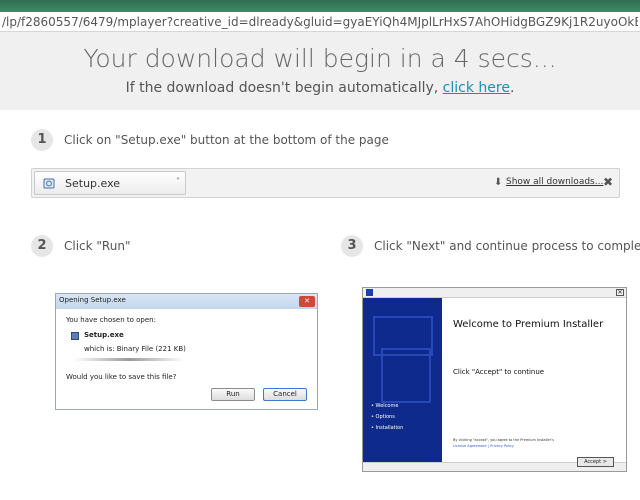  Describe the element at coordinates (494, 293) in the screenshot. I see `installer-title-bar: ✕` at that location.